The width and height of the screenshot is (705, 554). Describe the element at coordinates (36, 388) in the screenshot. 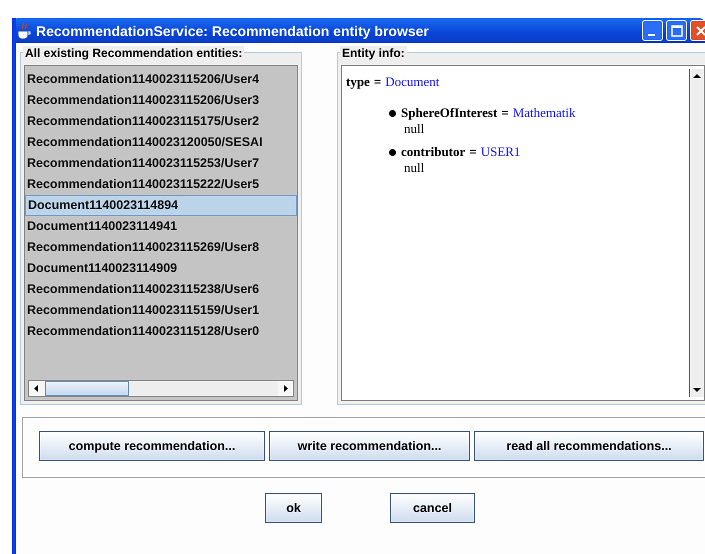

I see `scroll-left-icon` at that location.